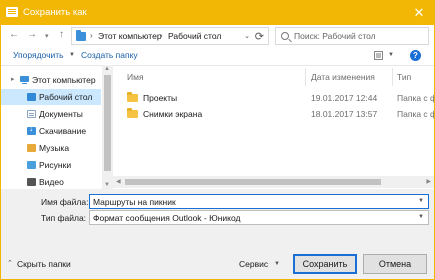 The width and height of the screenshot is (435, 280). Describe the element at coordinates (259, 36) in the screenshot. I see `refresh-icon: ⟳` at that location.